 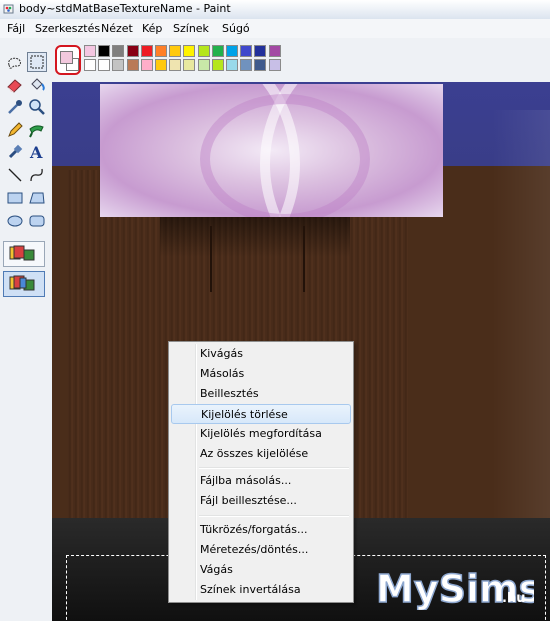 I want to click on menu-edit: Szerkesztés, so click(x=67, y=28).